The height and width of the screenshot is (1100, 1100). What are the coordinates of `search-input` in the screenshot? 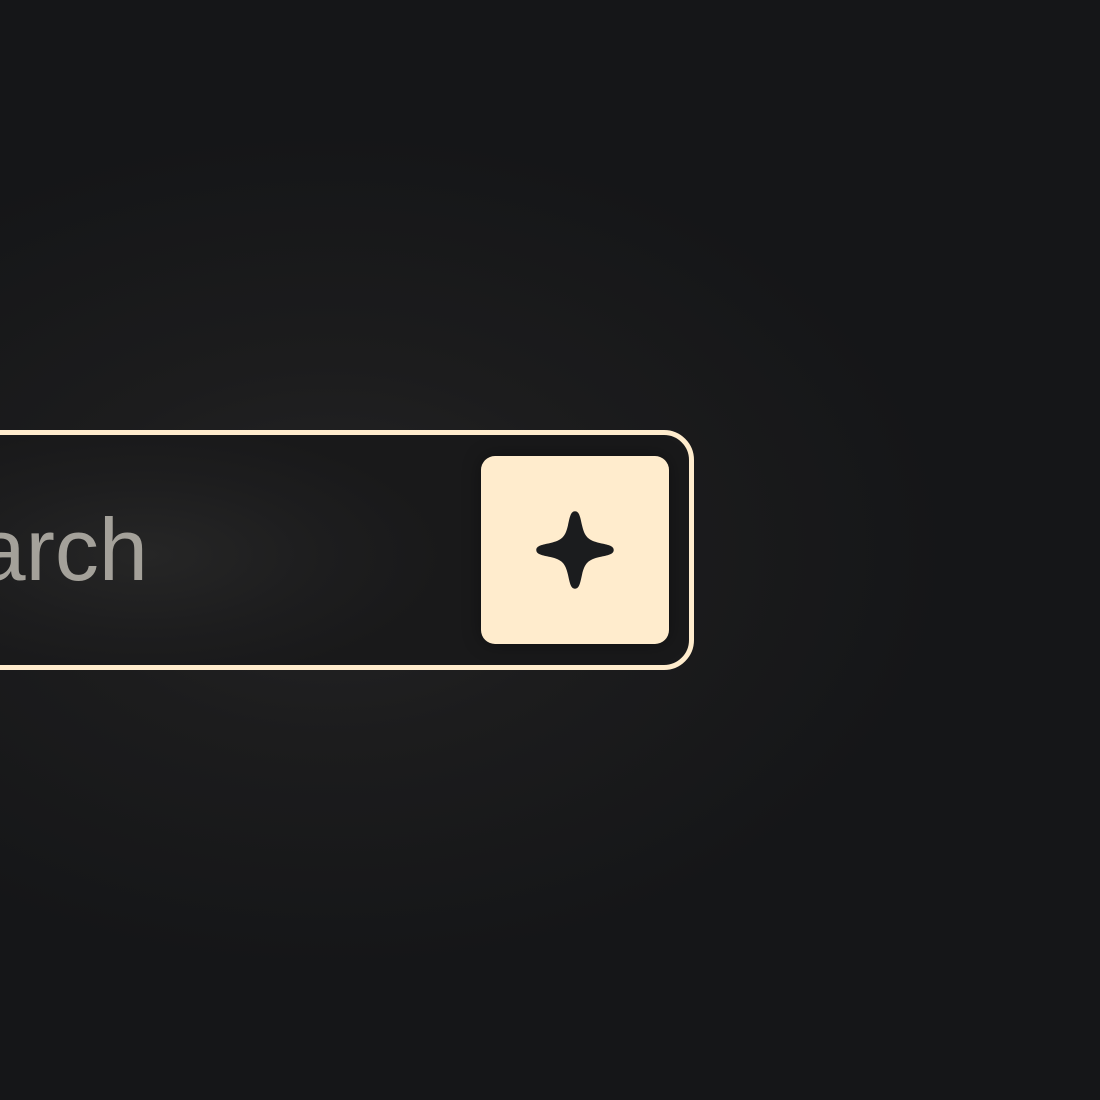 It's located at (242, 550).